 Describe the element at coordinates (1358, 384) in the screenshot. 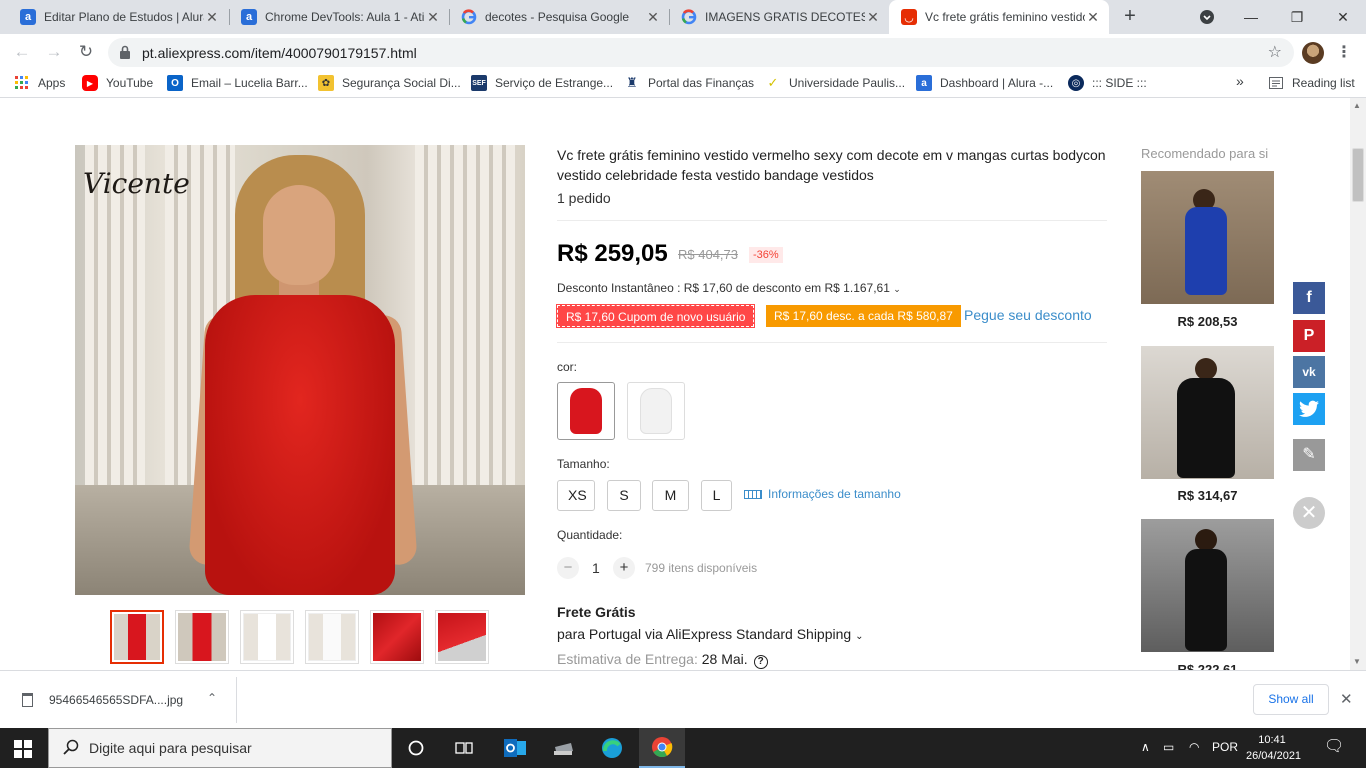

I see `page-scrollbar: ▲ ▼` at that location.